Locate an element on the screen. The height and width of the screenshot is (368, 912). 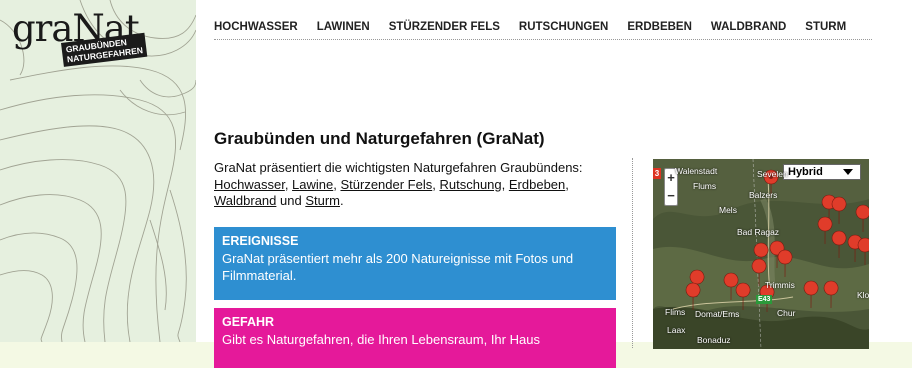
nav-waldbrand: WALDBRAND is located at coordinates (748, 29).